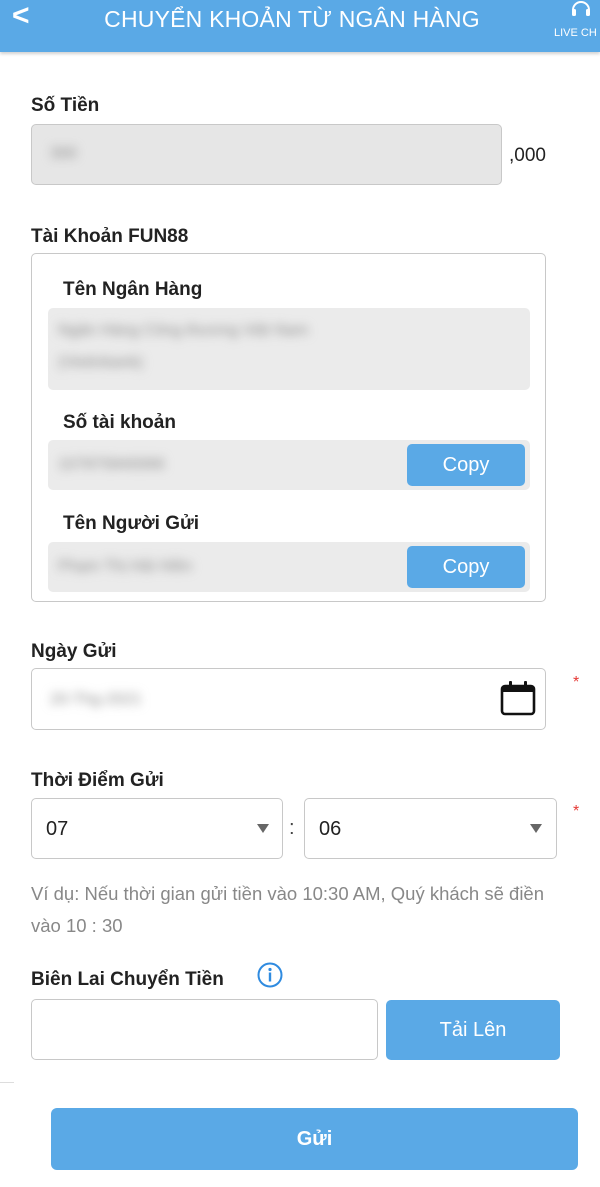 The height and width of the screenshot is (1187, 600). What do you see at coordinates (131, 523) in the screenshot?
I see `sender-name-label: Tên Người Gửi` at bounding box center [131, 523].